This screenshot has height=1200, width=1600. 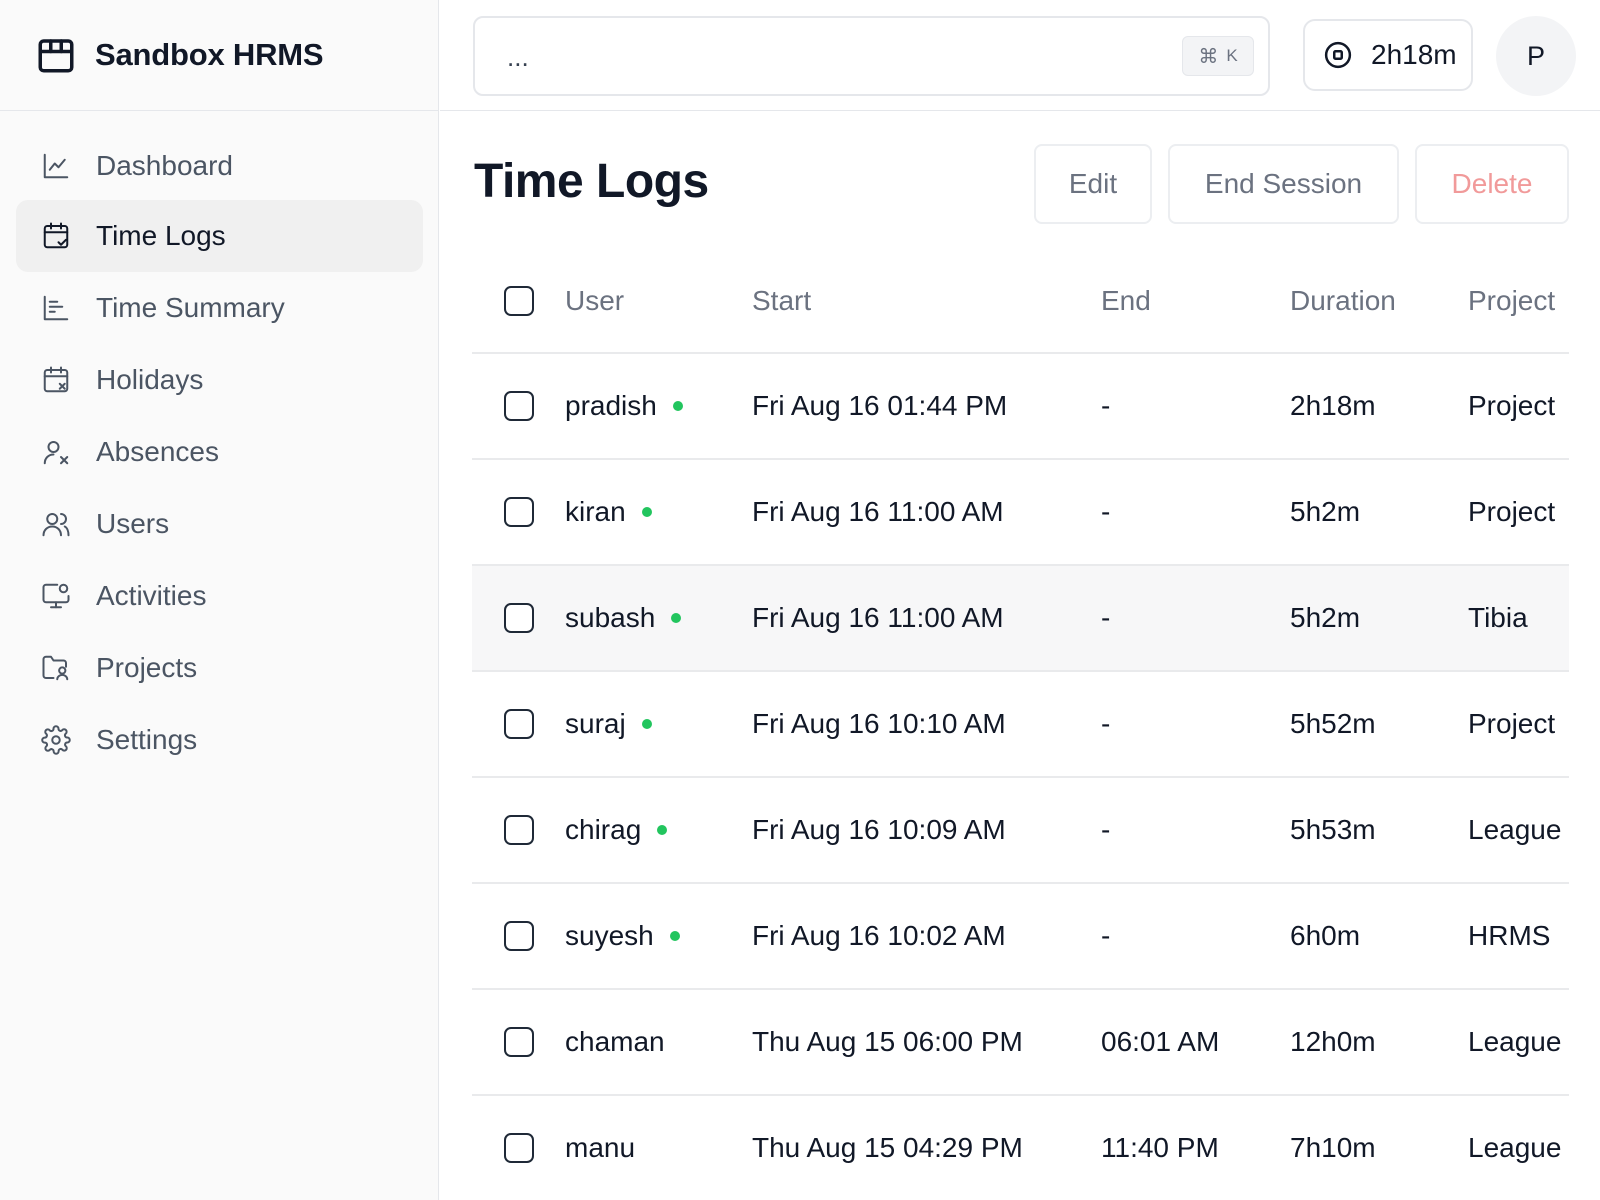 I want to click on calendar-check-icon, so click(x=56, y=236).